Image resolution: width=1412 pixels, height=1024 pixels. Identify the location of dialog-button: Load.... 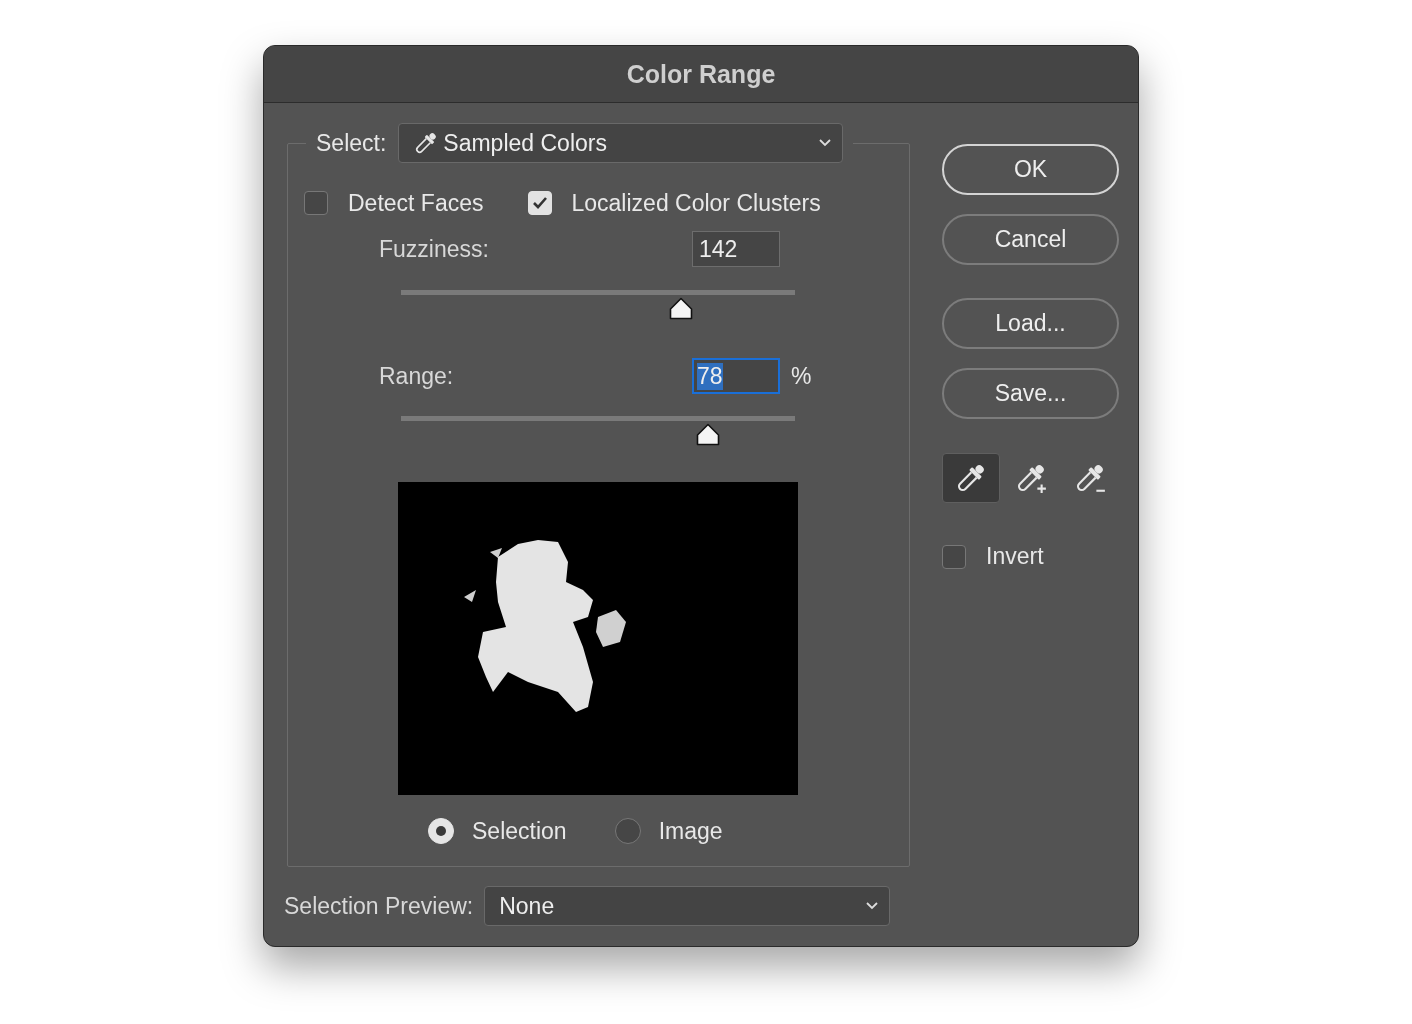
(1030, 323).